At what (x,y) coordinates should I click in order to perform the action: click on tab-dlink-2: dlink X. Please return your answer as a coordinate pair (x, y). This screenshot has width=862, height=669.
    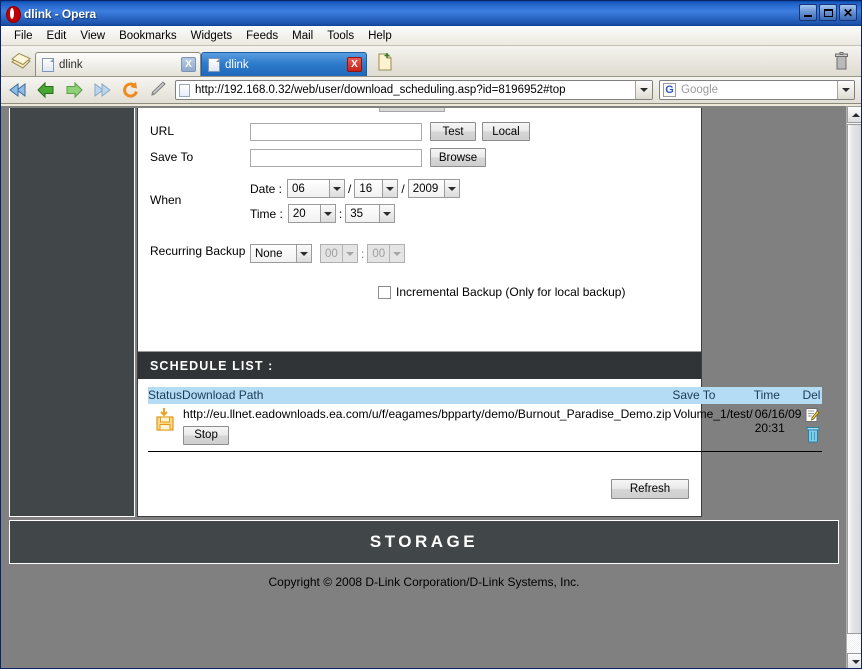
    Looking at the image, I should click on (284, 64).